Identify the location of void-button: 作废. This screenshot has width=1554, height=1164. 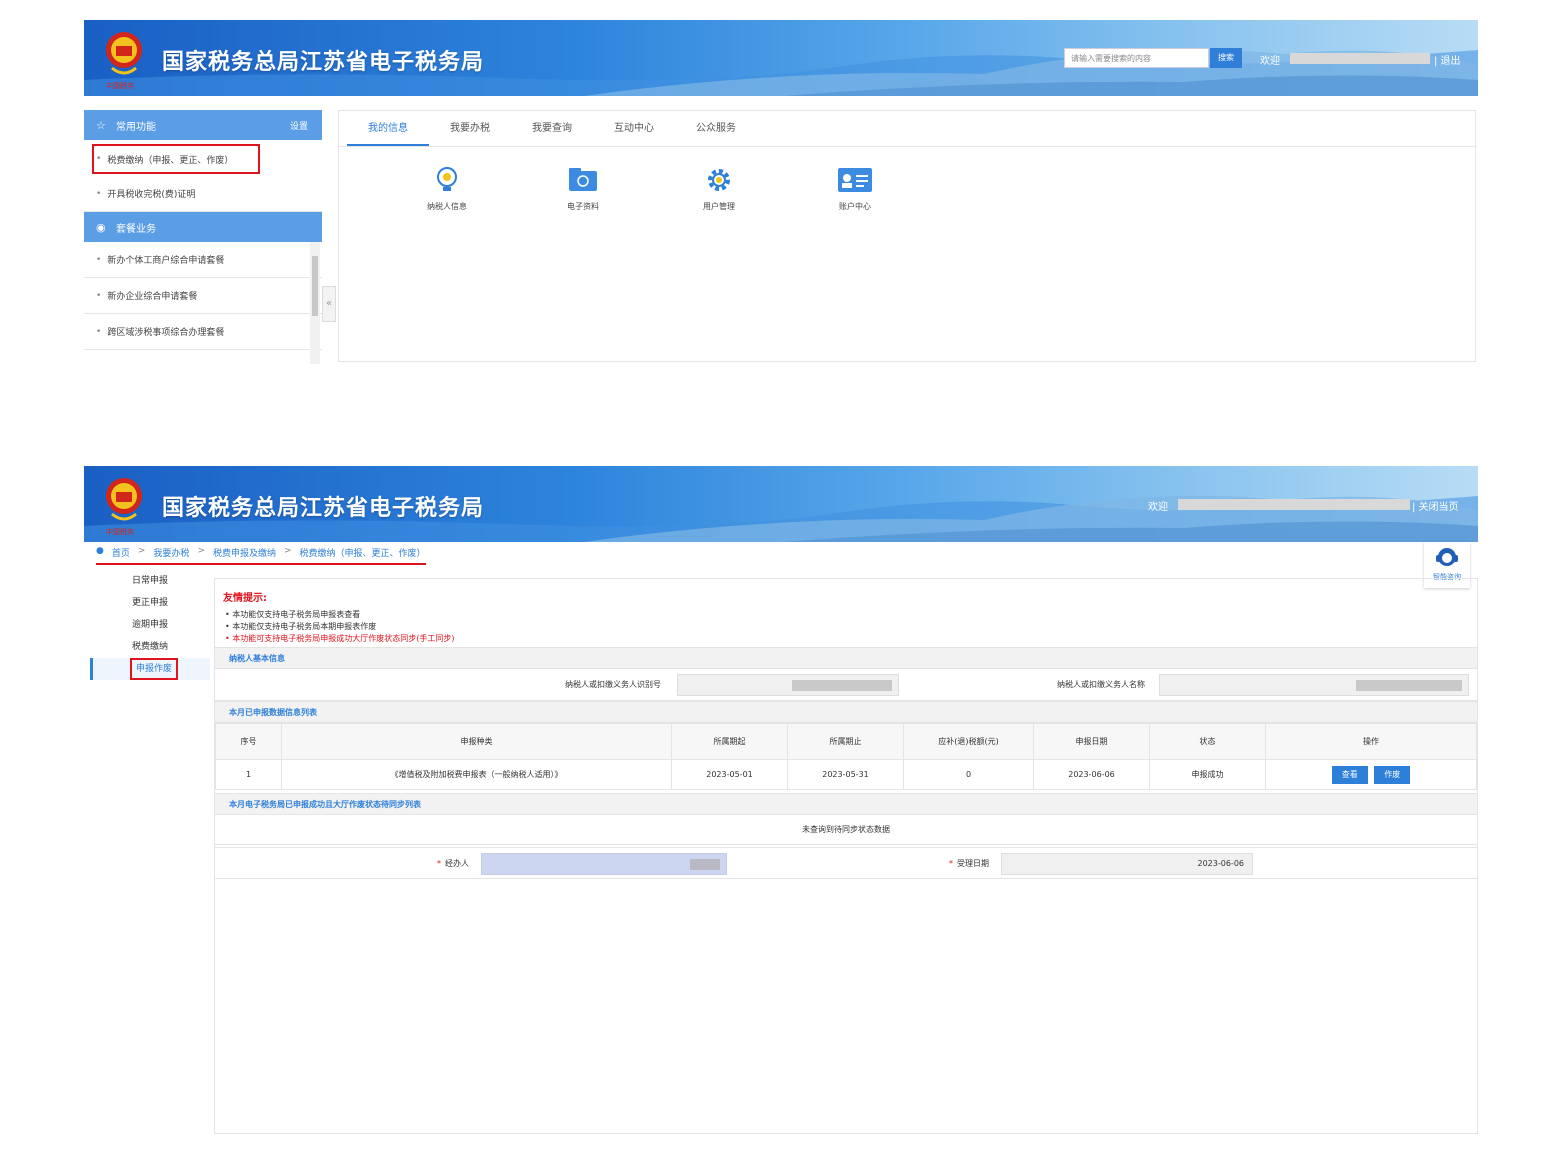
(1392, 774).